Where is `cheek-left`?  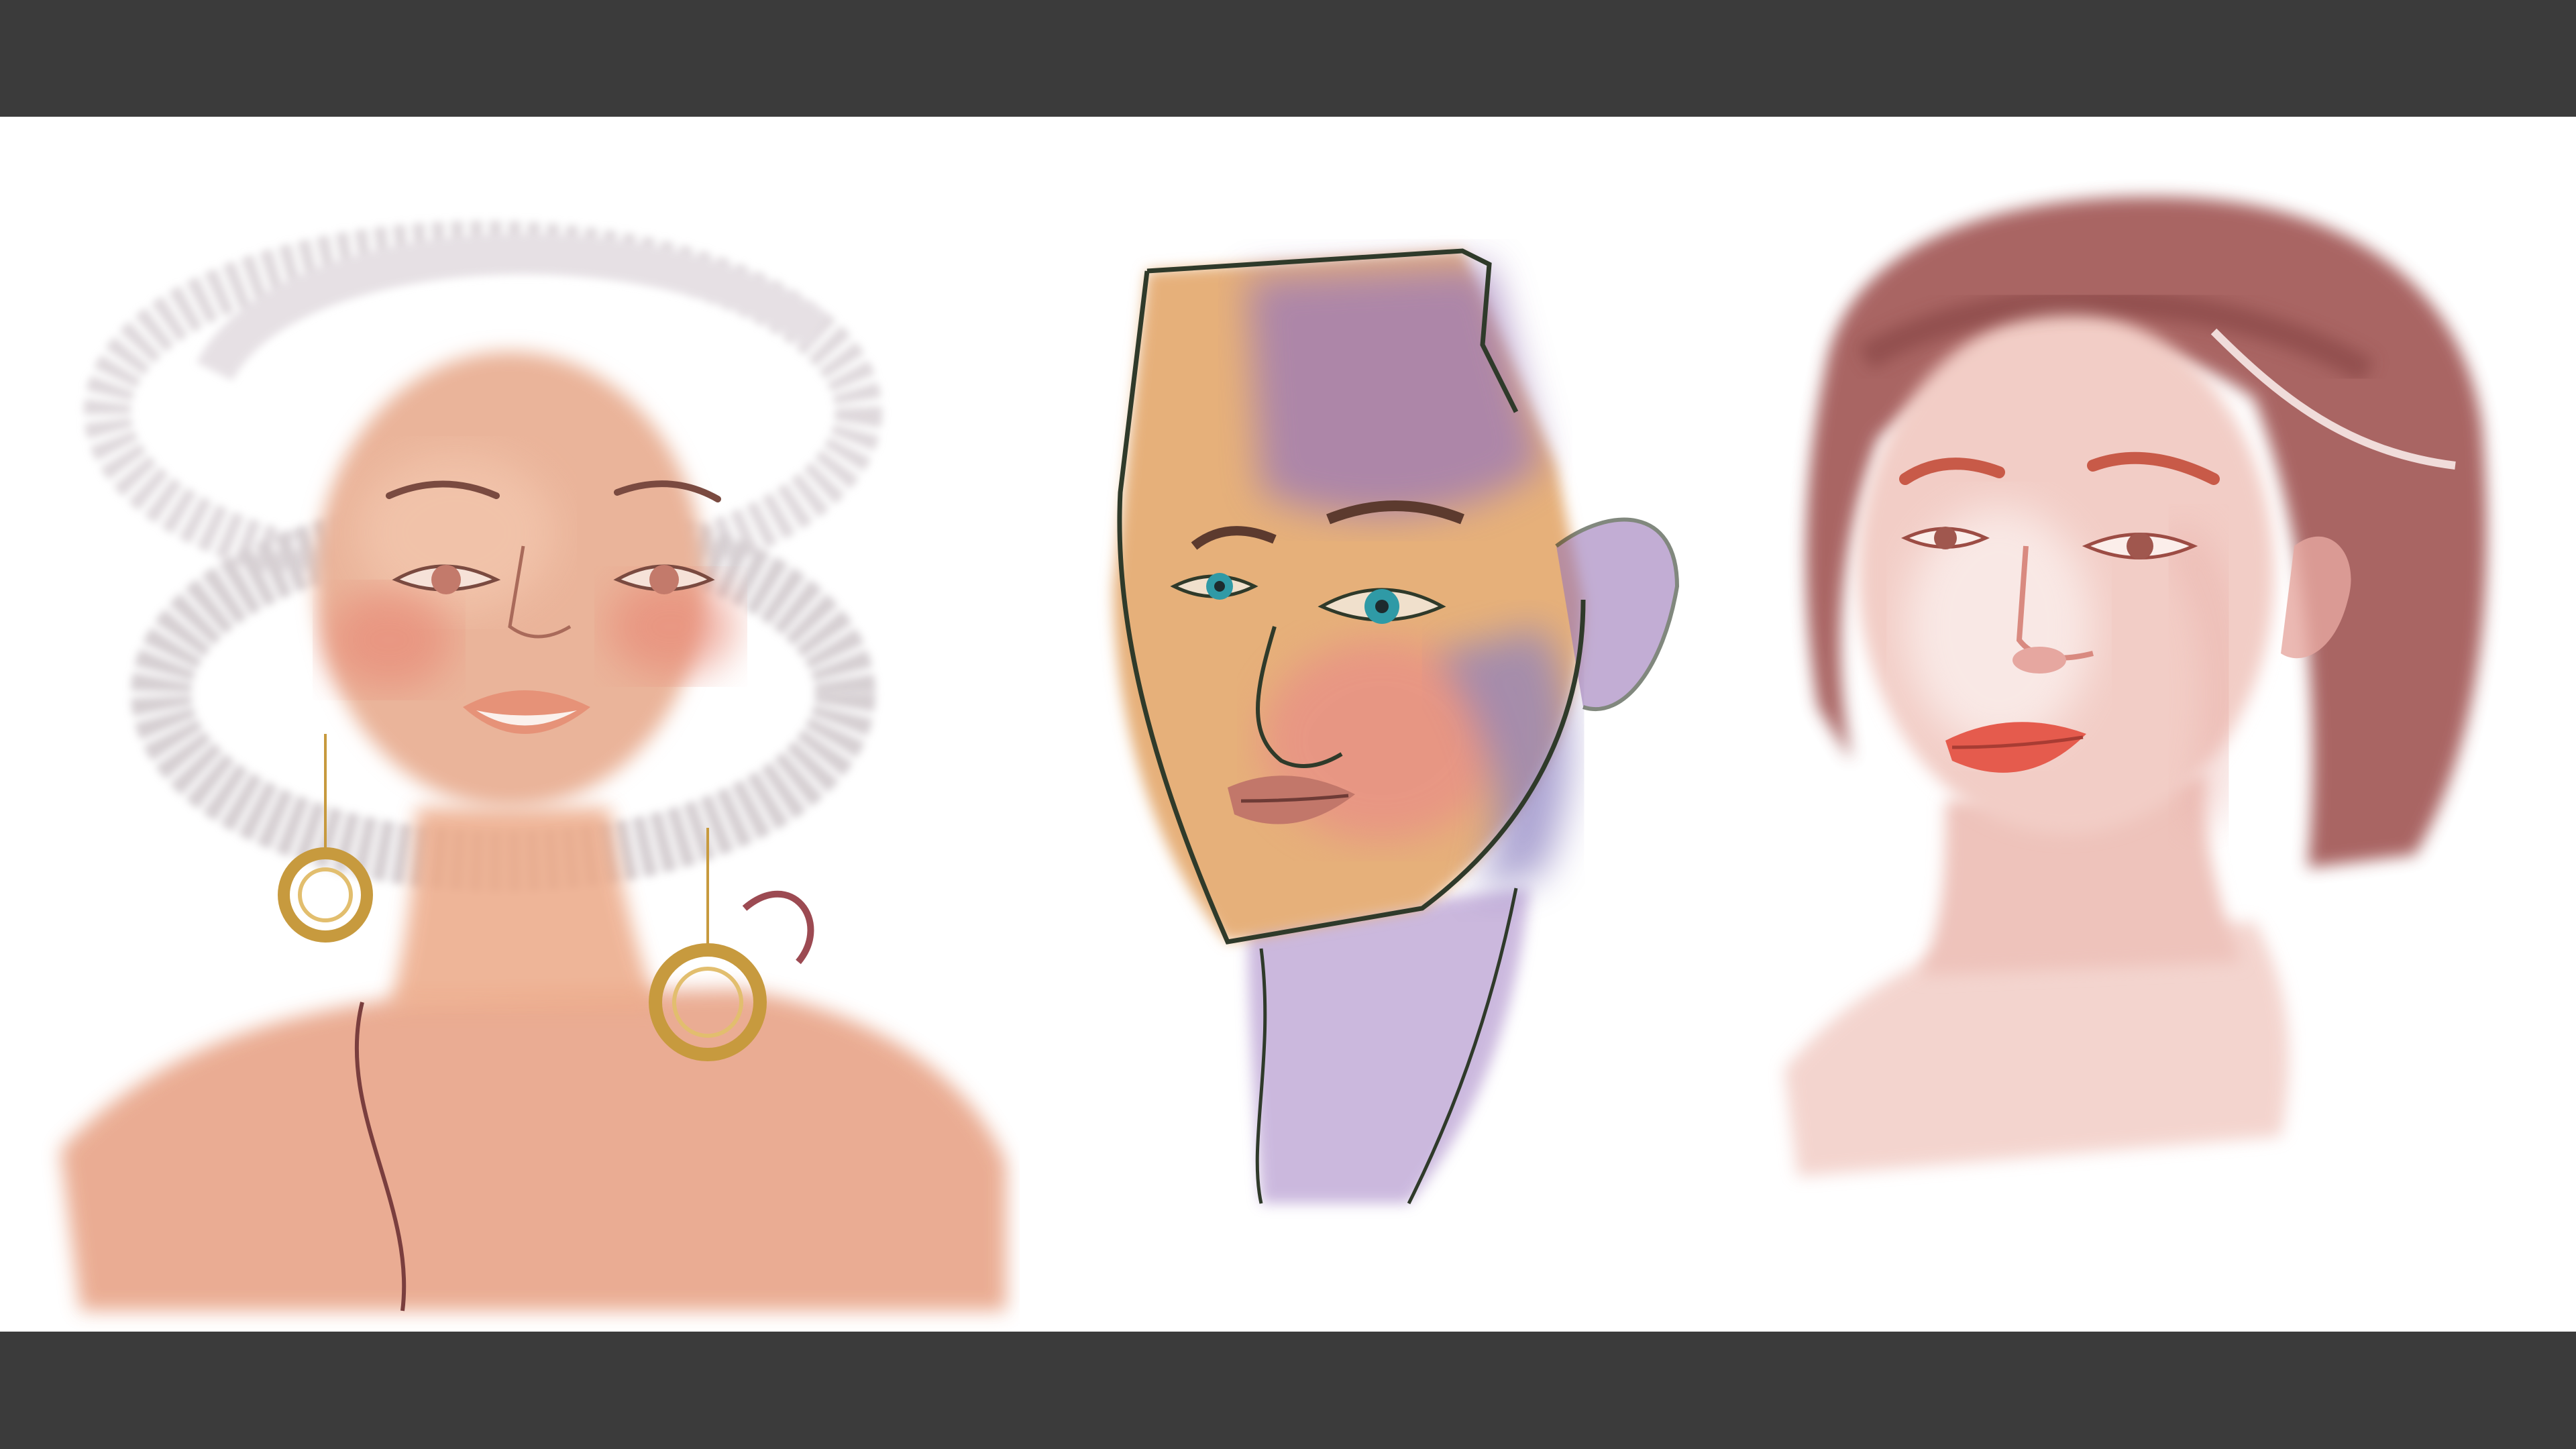
cheek-left is located at coordinates (389, 640).